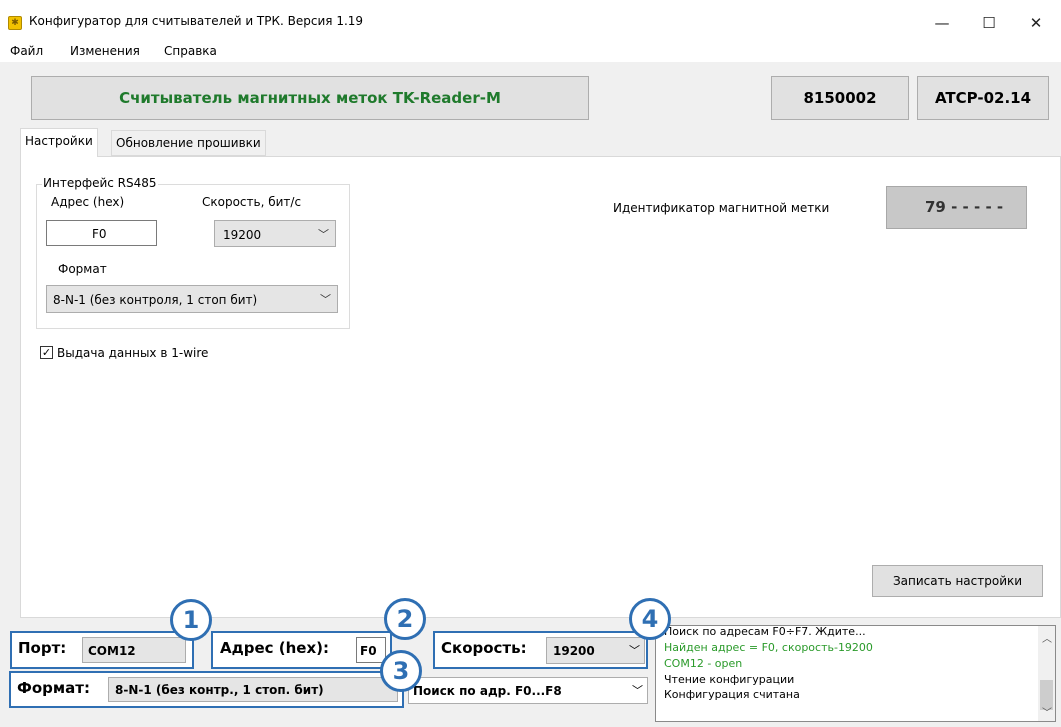  I want to click on address-label: Адрес (hex), so click(88, 202).